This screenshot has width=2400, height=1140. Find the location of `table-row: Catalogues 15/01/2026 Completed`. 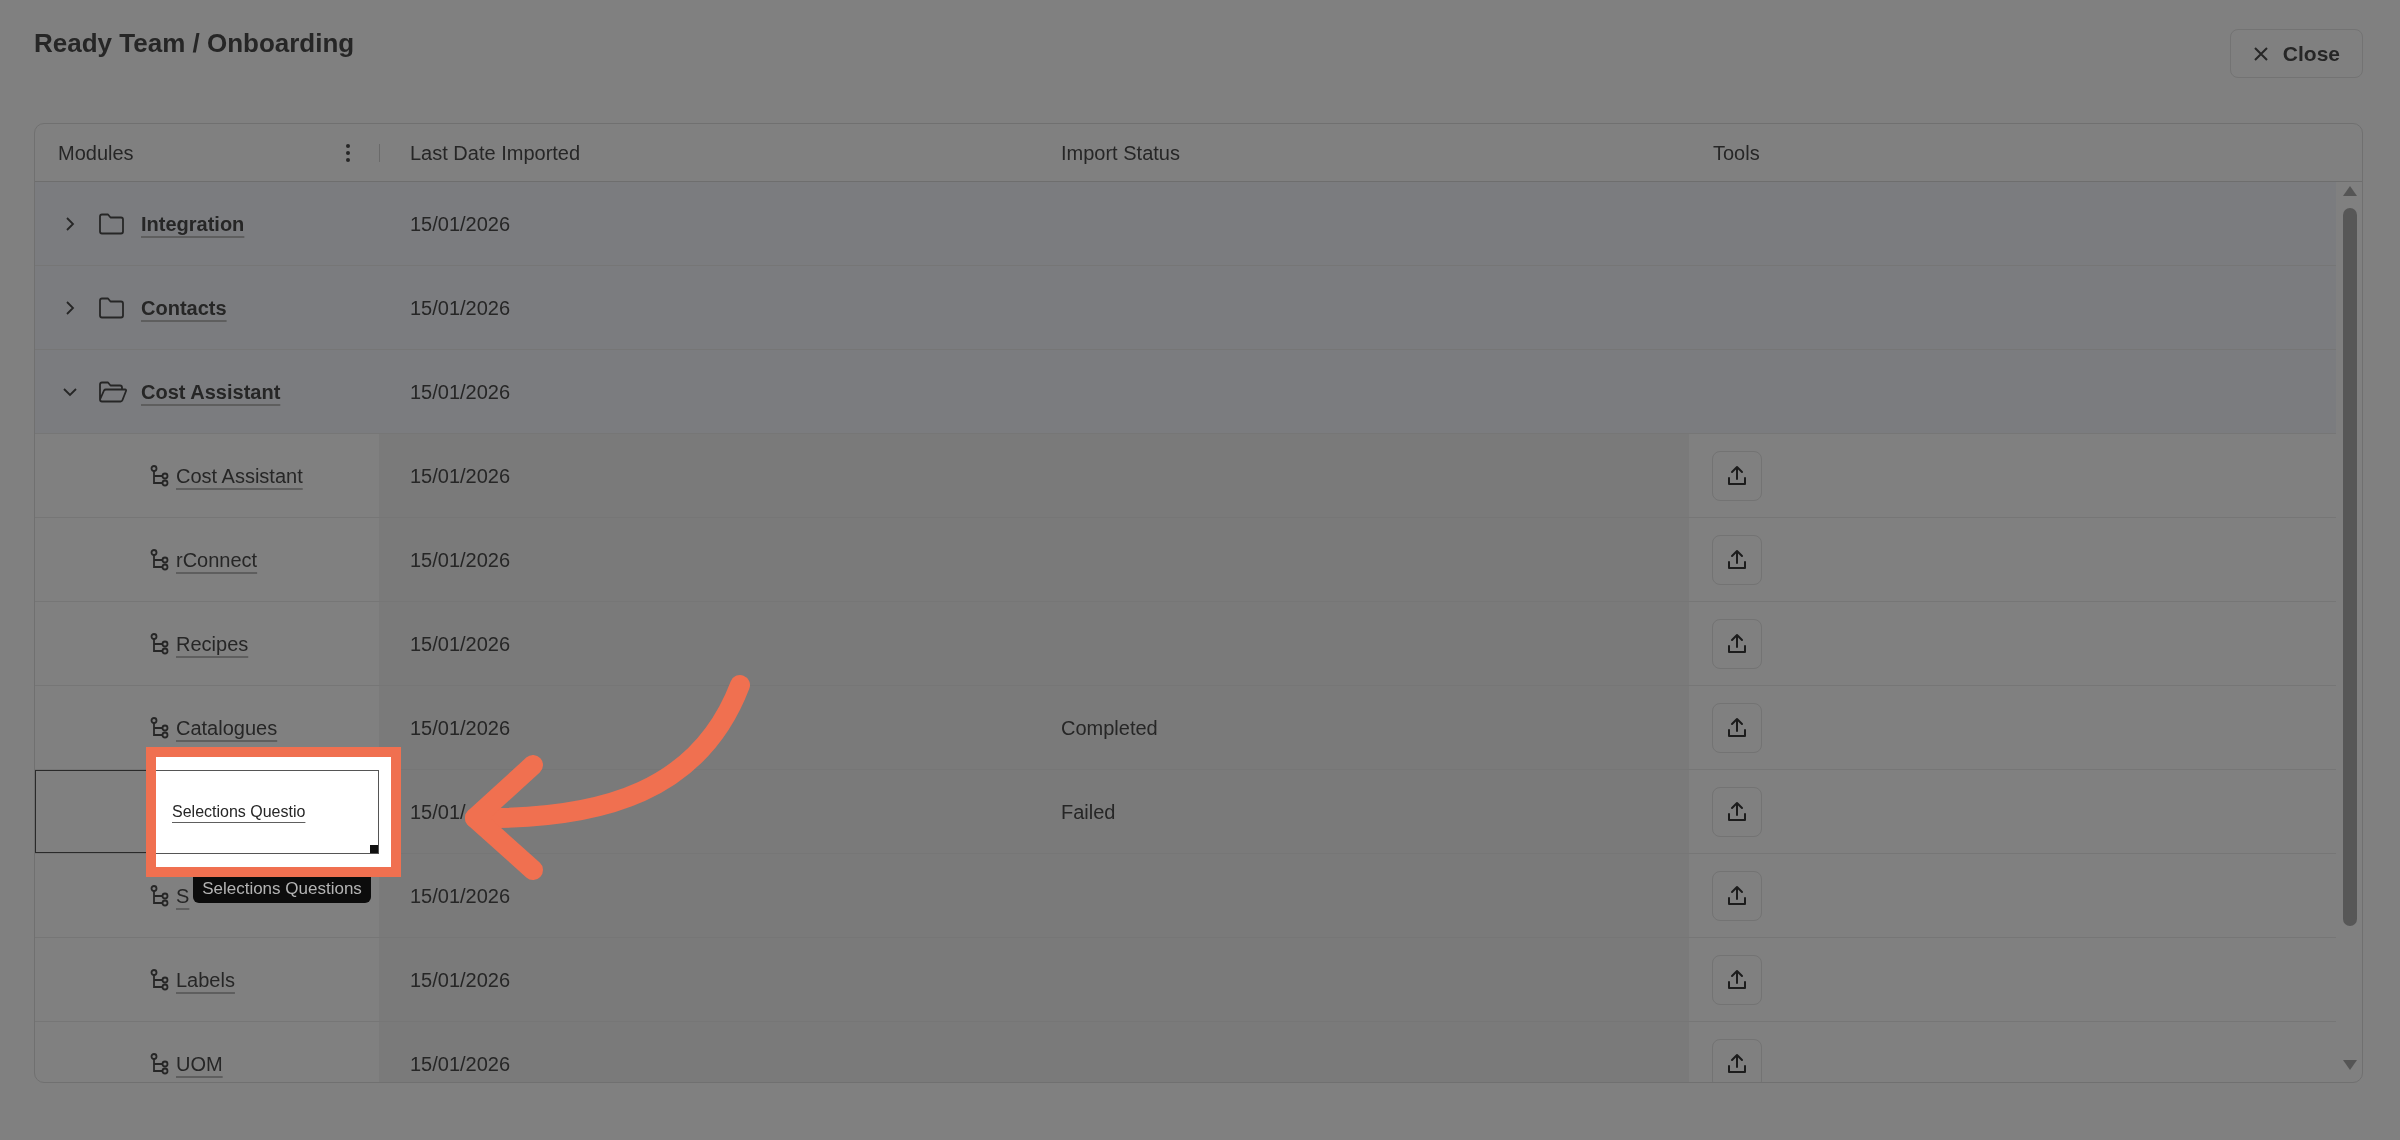

table-row: Catalogues 15/01/2026 Completed is located at coordinates (1185, 728).